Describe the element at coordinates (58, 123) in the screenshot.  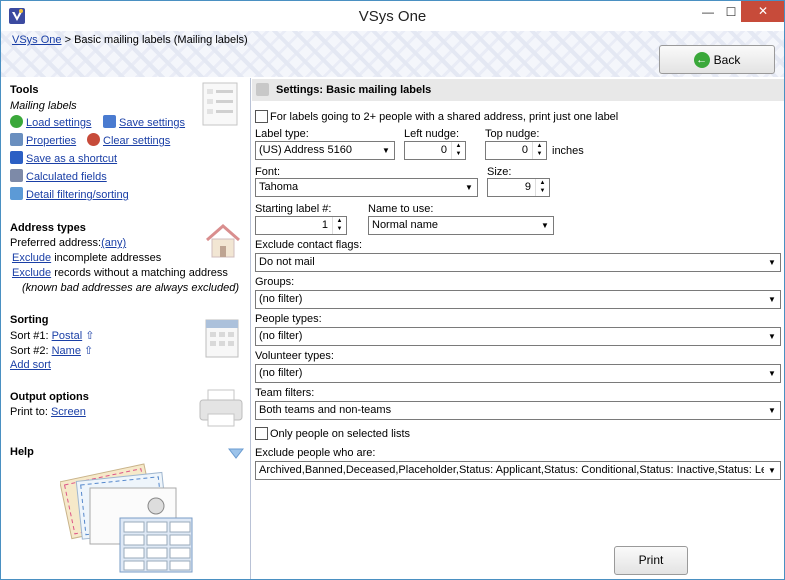
I see `load-settings-link: Load settings` at that location.